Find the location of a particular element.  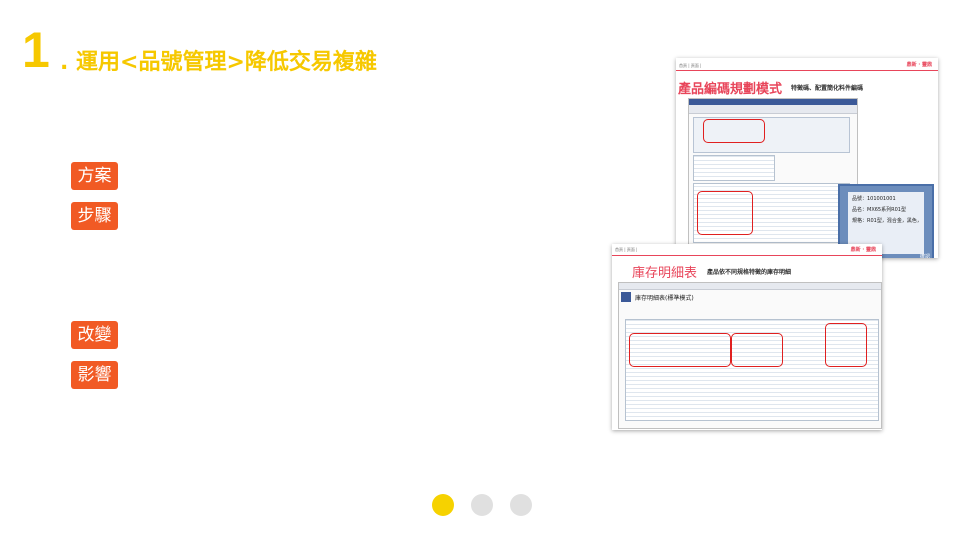

callout-confirm: 確認 is located at coordinates (924, 256).